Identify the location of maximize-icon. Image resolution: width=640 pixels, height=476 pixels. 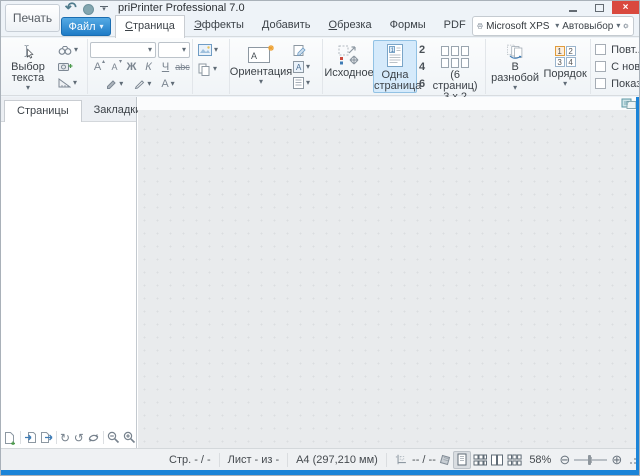
(599, 7).